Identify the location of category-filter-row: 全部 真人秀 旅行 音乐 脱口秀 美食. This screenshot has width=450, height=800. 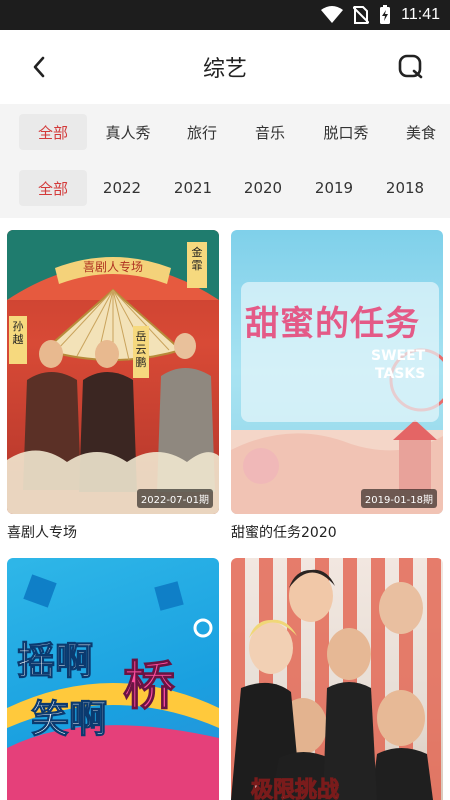
(225, 132).